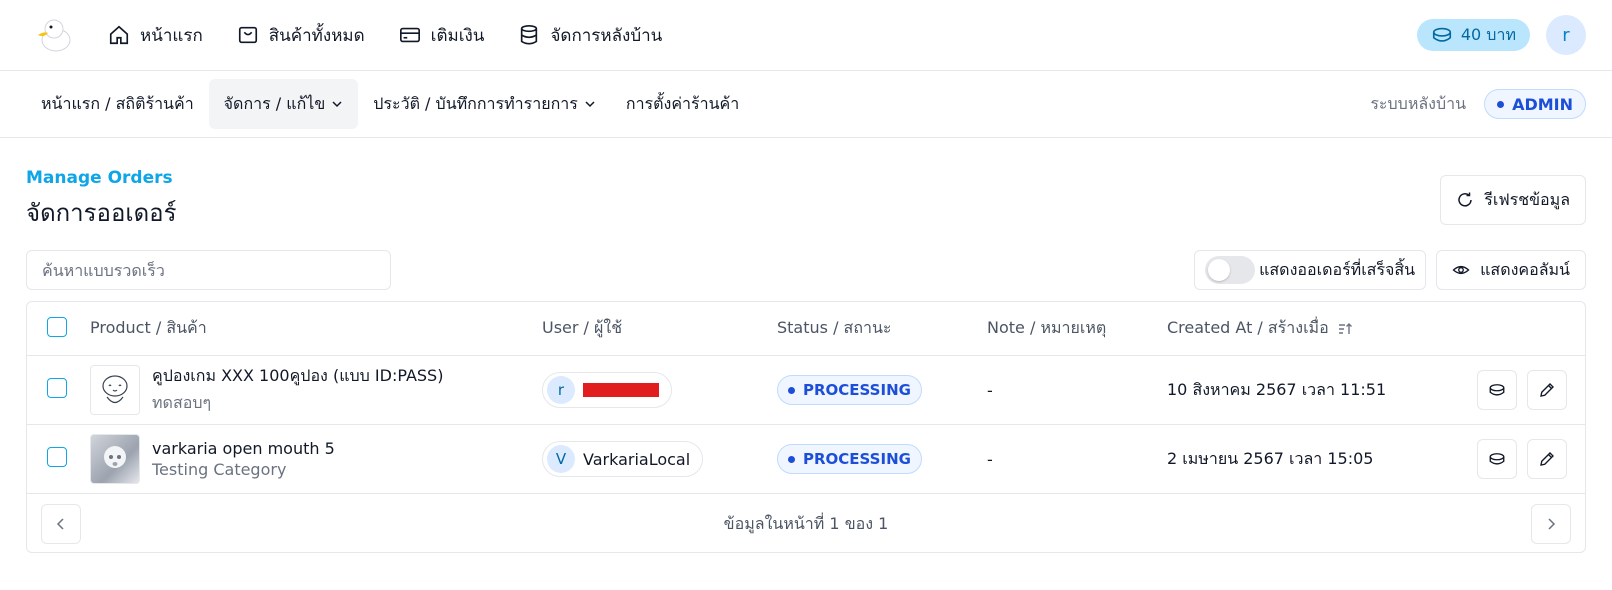 The image size is (1612, 590). I want to click on sort-icon, so click(1345, 329).